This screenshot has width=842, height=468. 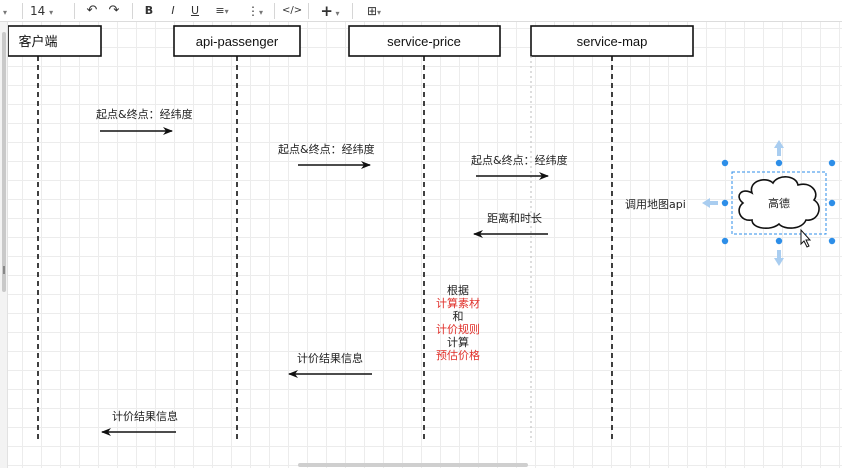 I want to click on participant-label: api-passenger, so click(x=237, y=41).